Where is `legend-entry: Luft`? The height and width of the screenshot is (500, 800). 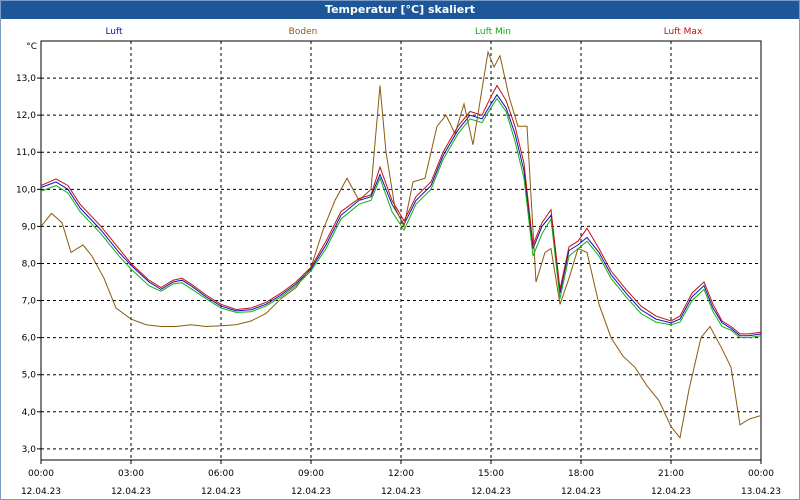 legend-entry: Luft is located at coordinates (114, 32).